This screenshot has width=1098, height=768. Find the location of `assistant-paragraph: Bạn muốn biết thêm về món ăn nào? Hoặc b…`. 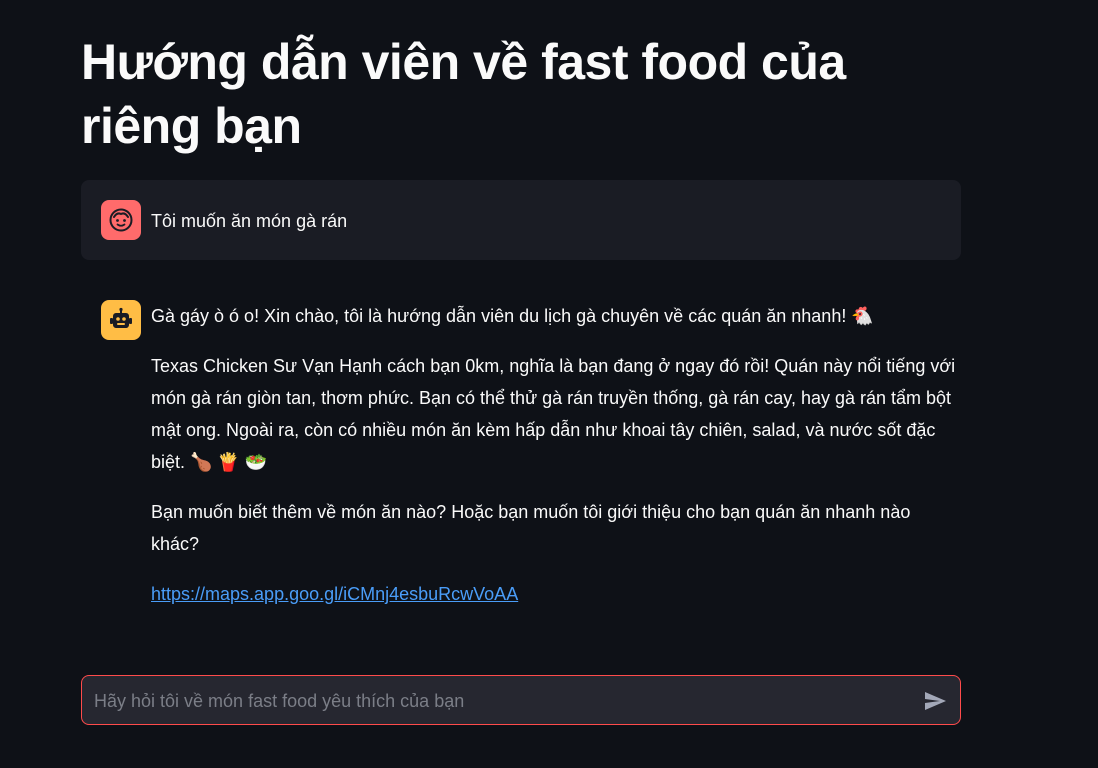

assistant-paragraph: Bạn muốn biết thêm về món ăn nào? Hoặc b… is located at coordinates (531, 528).